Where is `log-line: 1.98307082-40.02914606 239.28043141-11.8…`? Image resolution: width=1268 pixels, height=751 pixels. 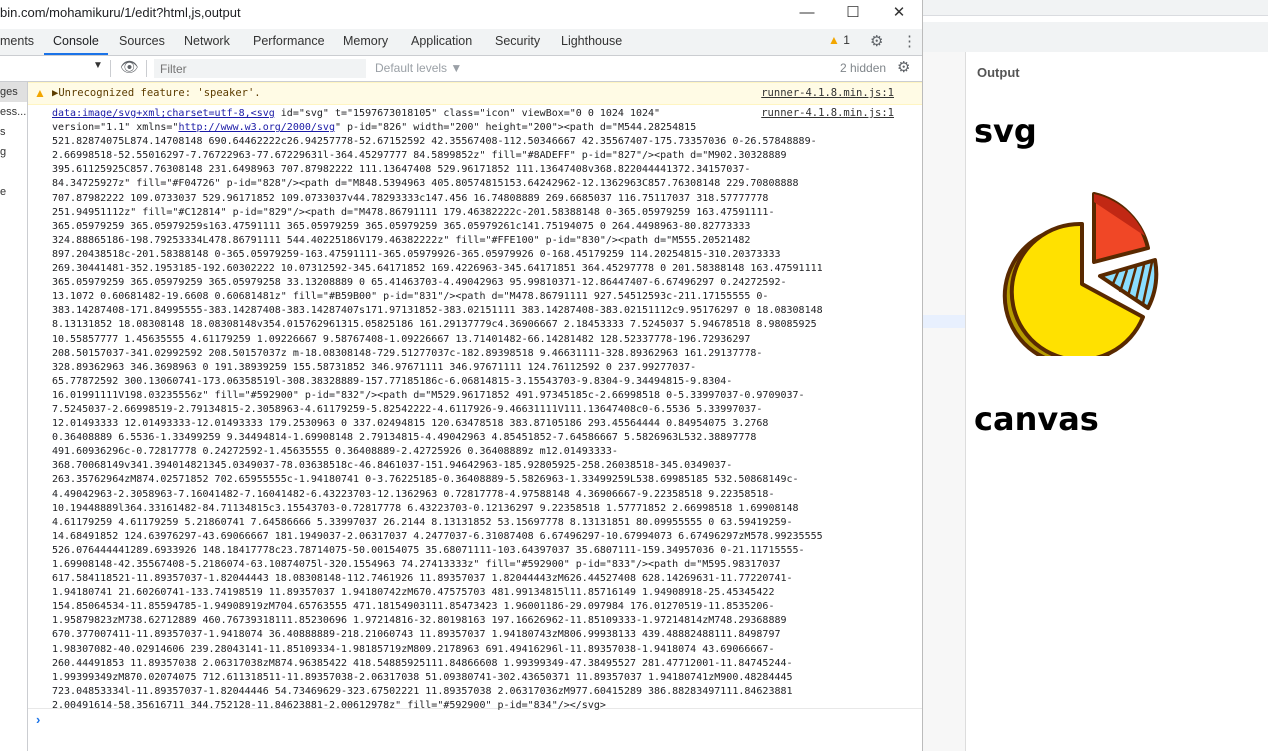
log-line: 1.98307082-40.02914606 239.28043141-11.8… is located at coordinates (413, 649).